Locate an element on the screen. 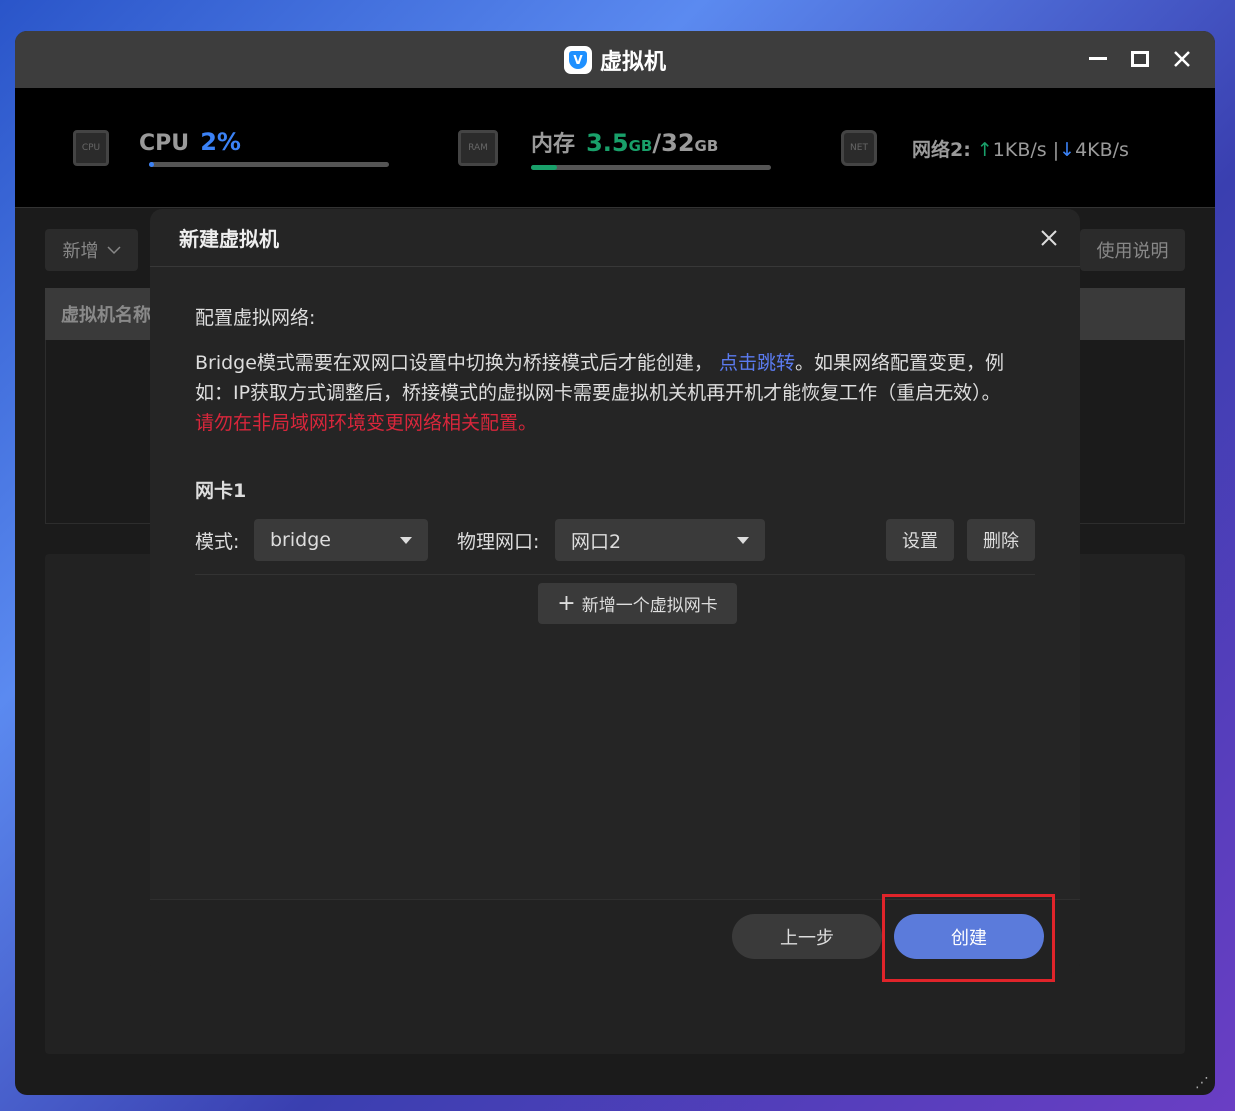 The image size is (1235, 1111). port-label: 物理网口: is located at coordinates (498, 542).